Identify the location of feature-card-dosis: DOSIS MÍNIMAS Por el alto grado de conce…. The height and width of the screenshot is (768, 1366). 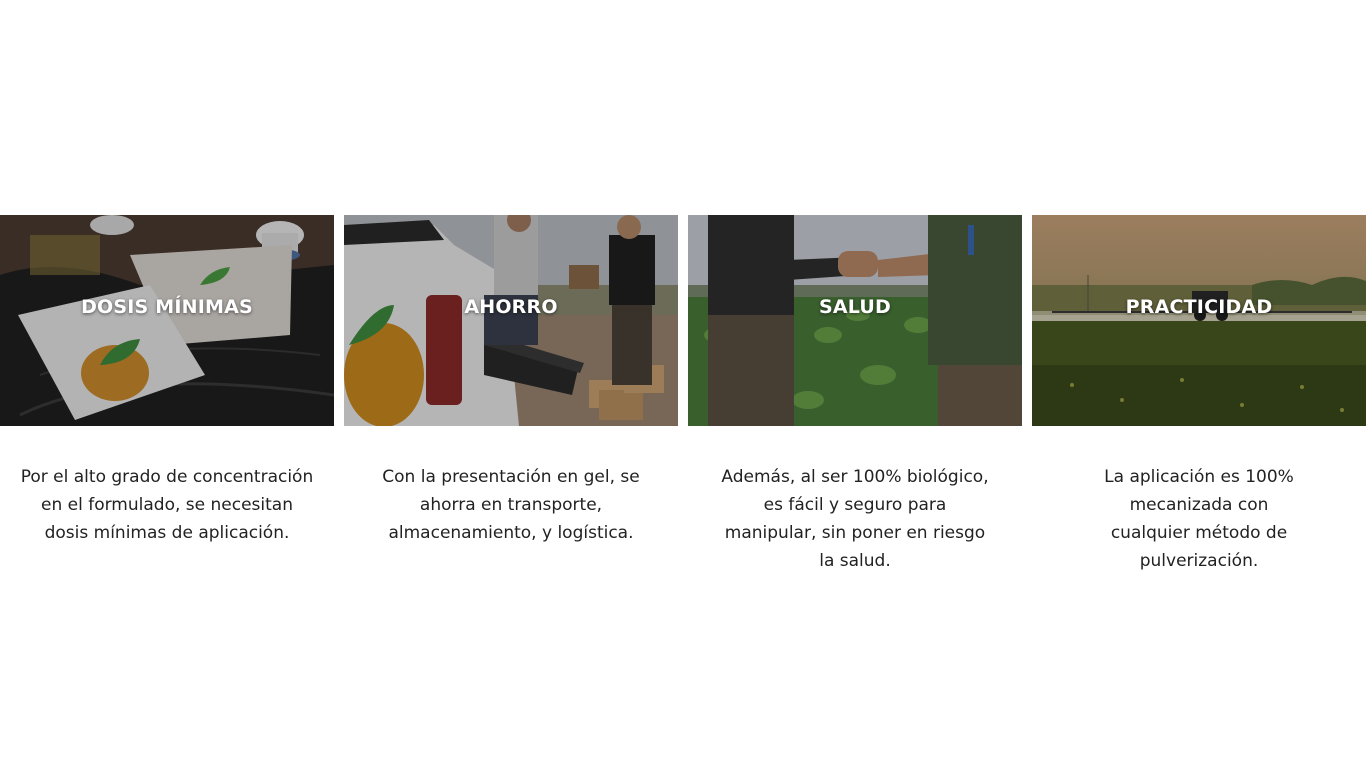
(167, 381).